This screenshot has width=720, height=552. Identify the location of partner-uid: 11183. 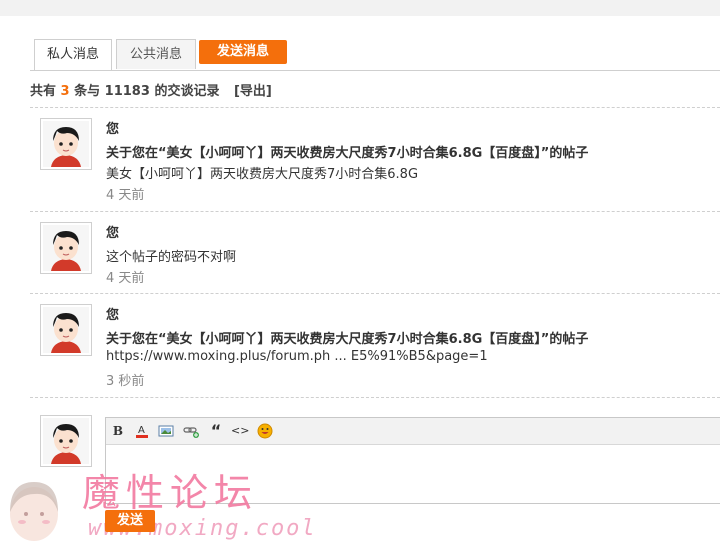
(127, 91).